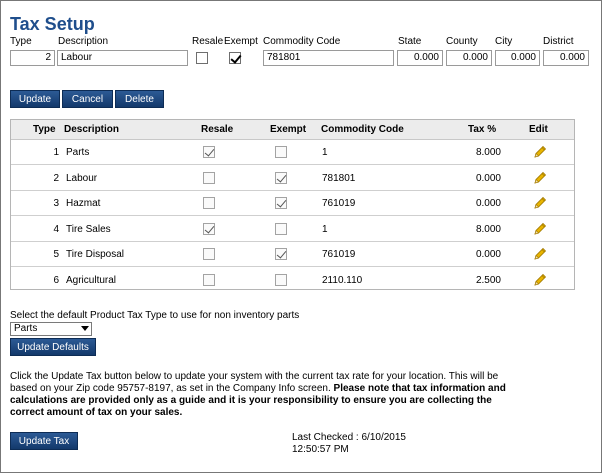 The height and width of the screenshot is (473, 602). What do you see at coordinates (469, 58) in the screenshot?
I see `county-field: 0.000` at bounding box center [469, 58].